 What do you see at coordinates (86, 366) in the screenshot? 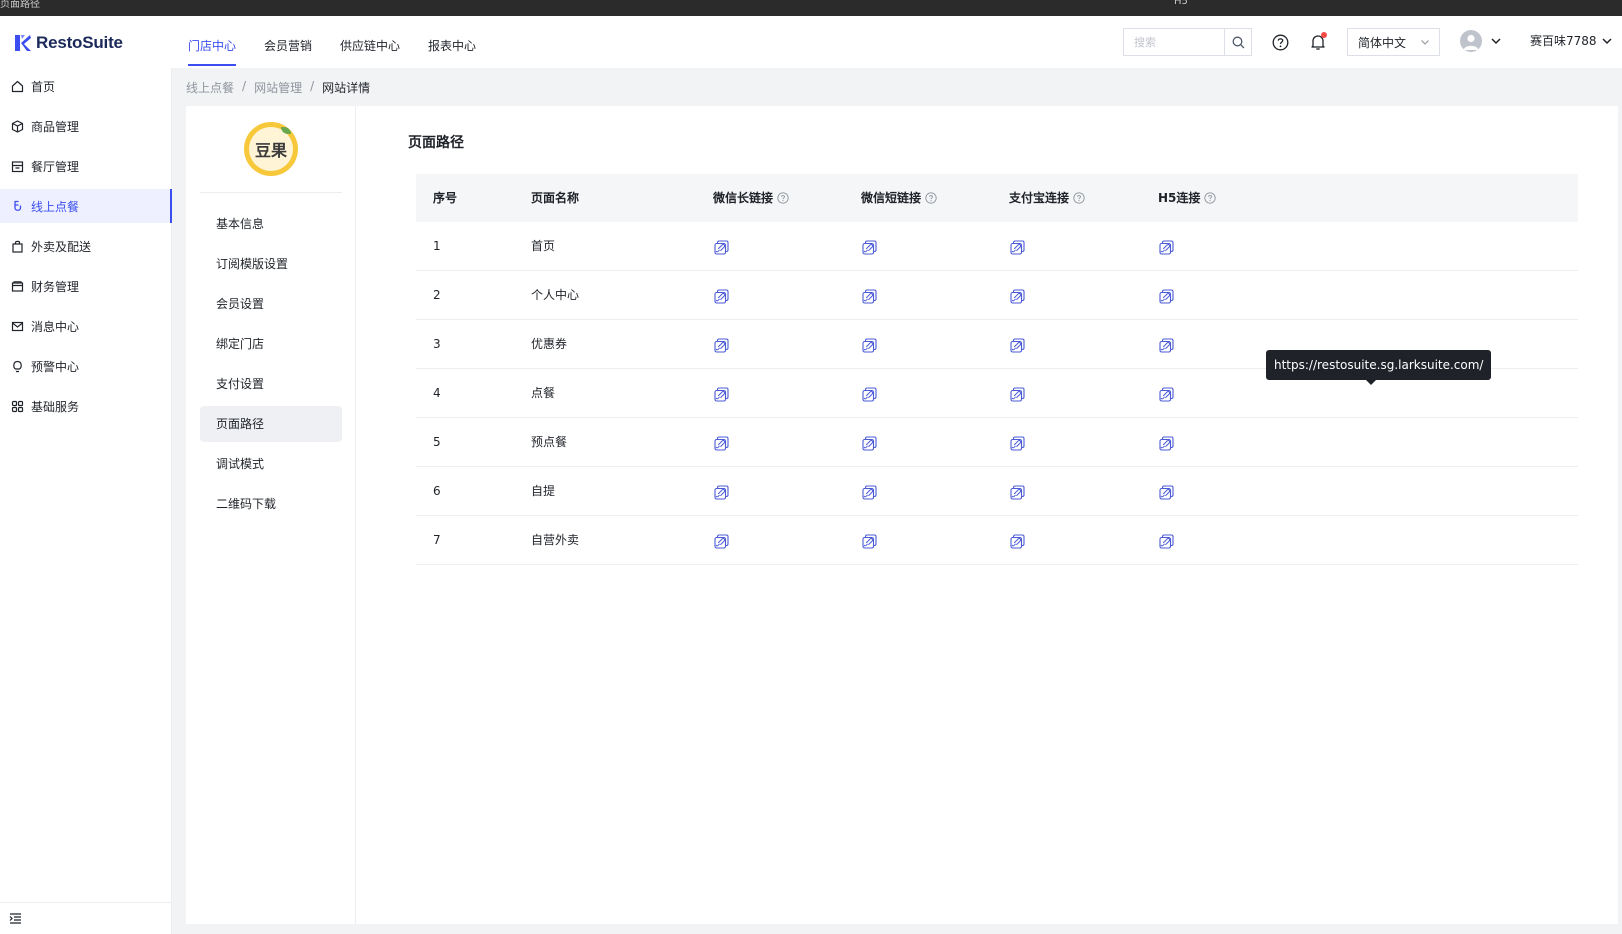
I see `sidebar-item-alerts: 预警中心` at bounding box center [86, 366].